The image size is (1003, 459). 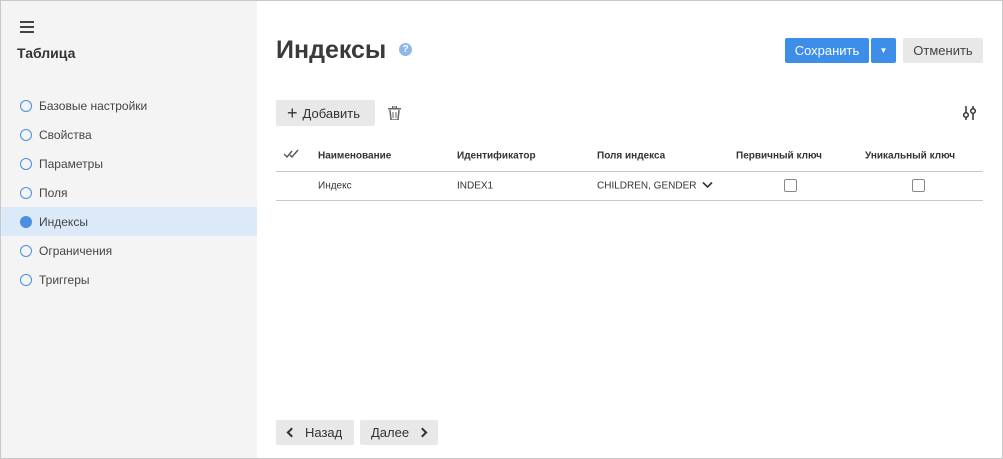 What do you see at coordinates (26, 221) in the screenshot?
I see `radio-selected-icon` at bounding box center [26, 221].